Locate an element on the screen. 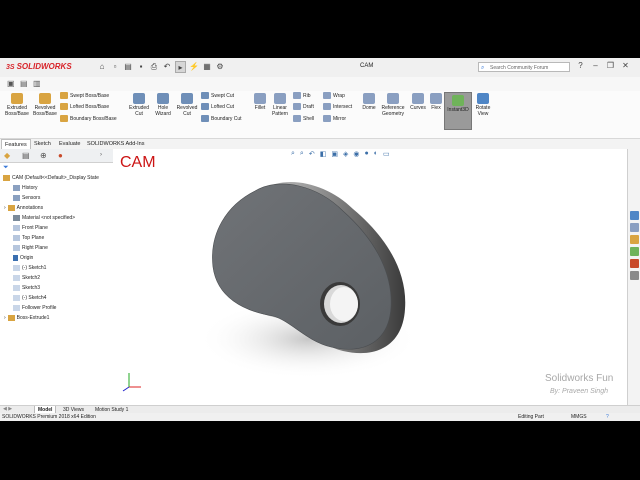  grid-icon: ▤ is located at coordinates (24, 83).